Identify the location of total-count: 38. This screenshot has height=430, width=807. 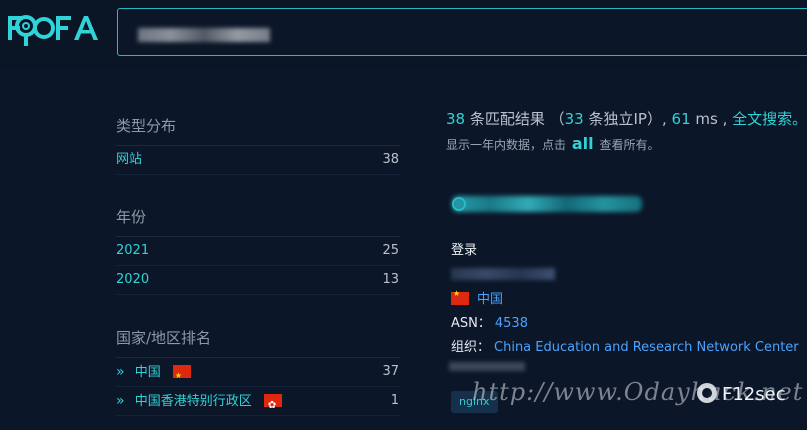
(456, 119).